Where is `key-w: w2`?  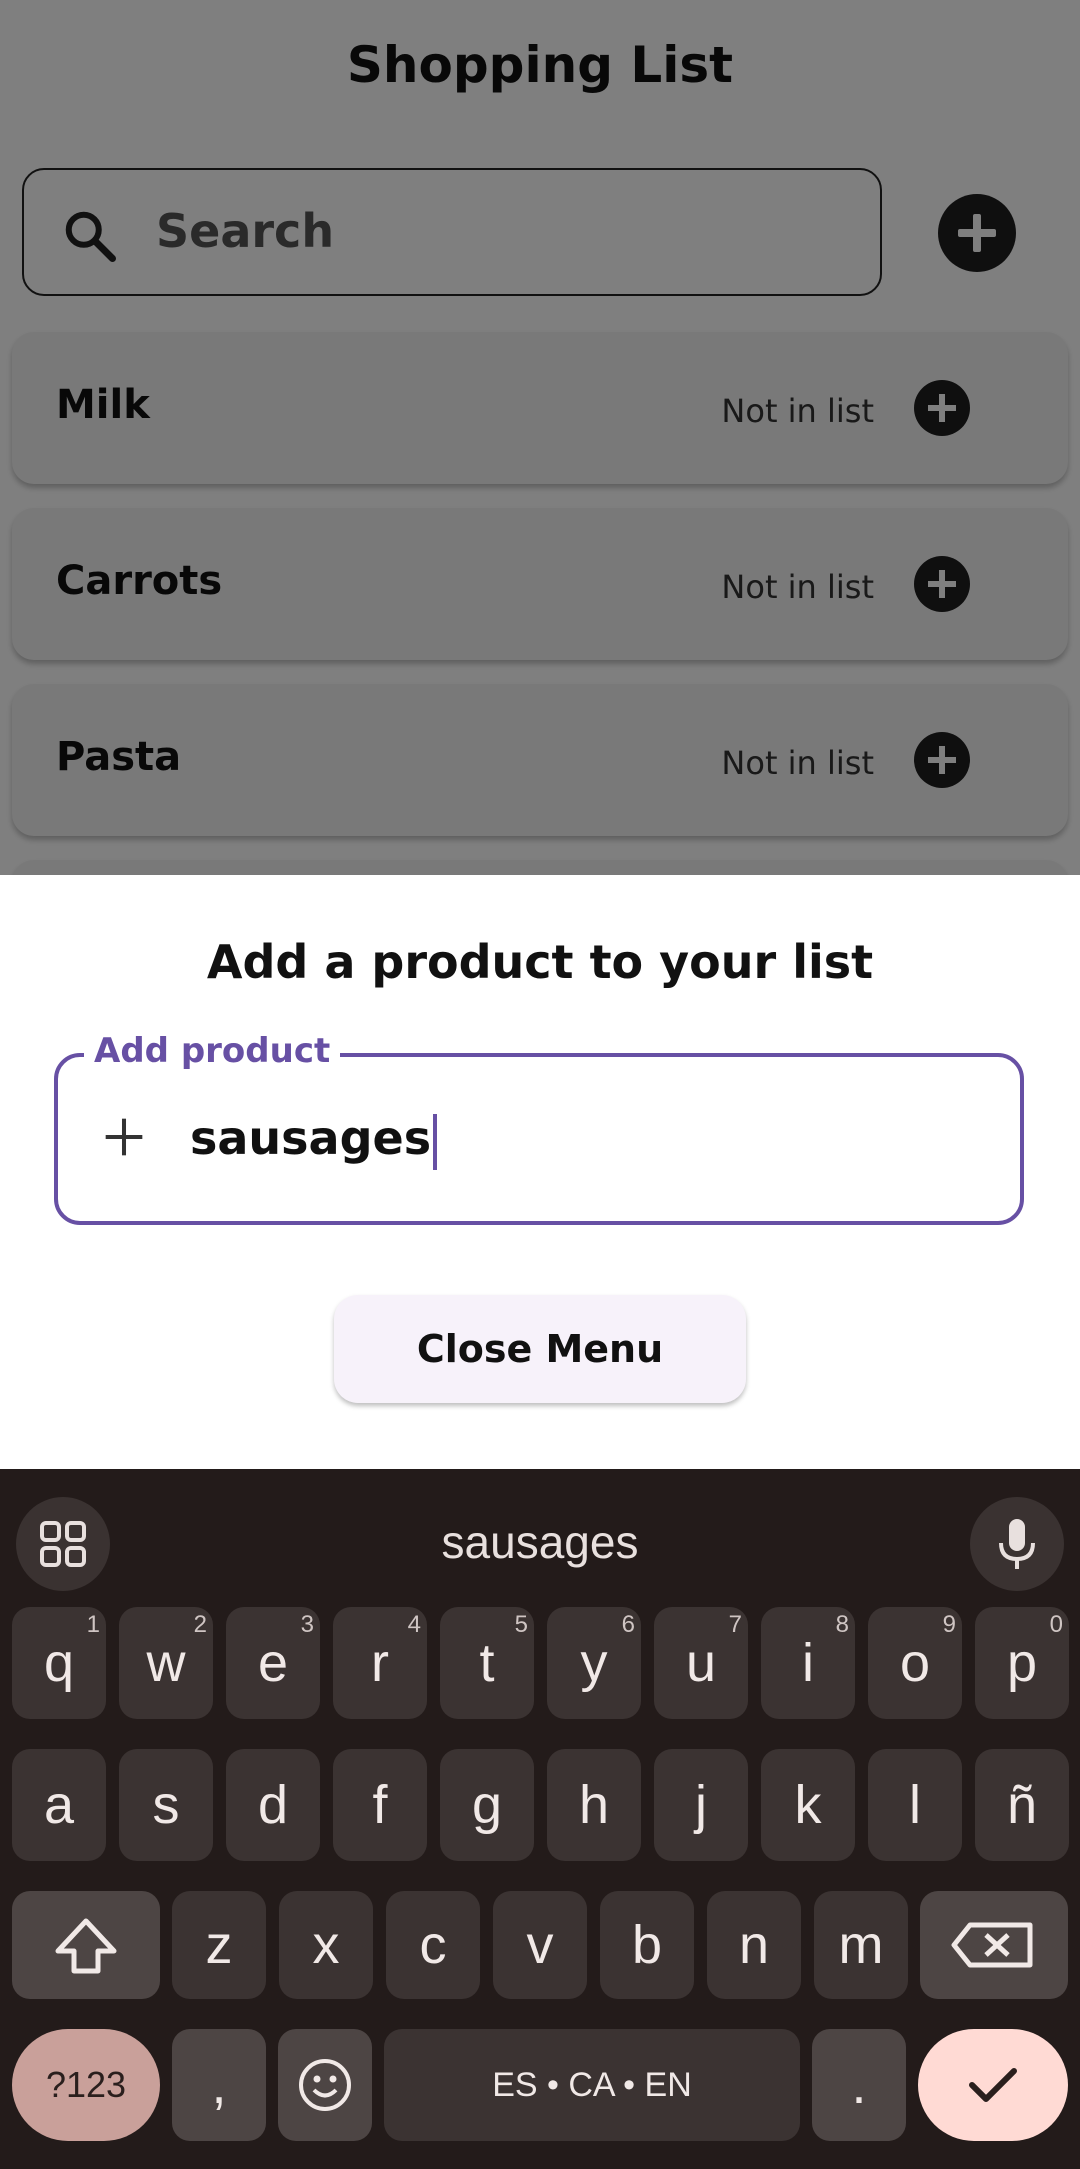 key-w: w2 is located at coordinates (166, 1663).